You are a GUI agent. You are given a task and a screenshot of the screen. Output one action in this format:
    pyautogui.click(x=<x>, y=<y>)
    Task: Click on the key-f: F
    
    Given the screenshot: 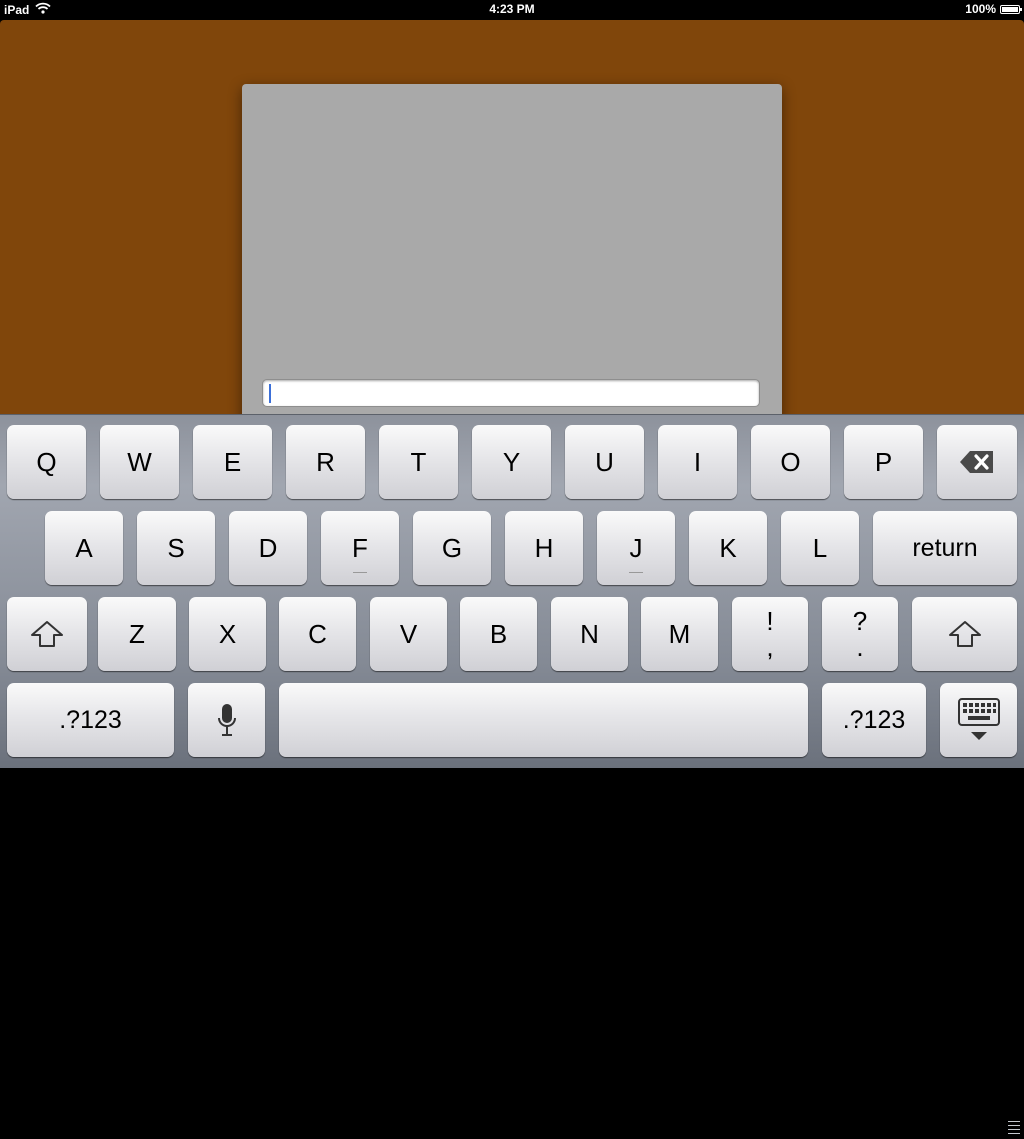 What is the action you would take?
    pyautogui.click(x=360, y=548)
    